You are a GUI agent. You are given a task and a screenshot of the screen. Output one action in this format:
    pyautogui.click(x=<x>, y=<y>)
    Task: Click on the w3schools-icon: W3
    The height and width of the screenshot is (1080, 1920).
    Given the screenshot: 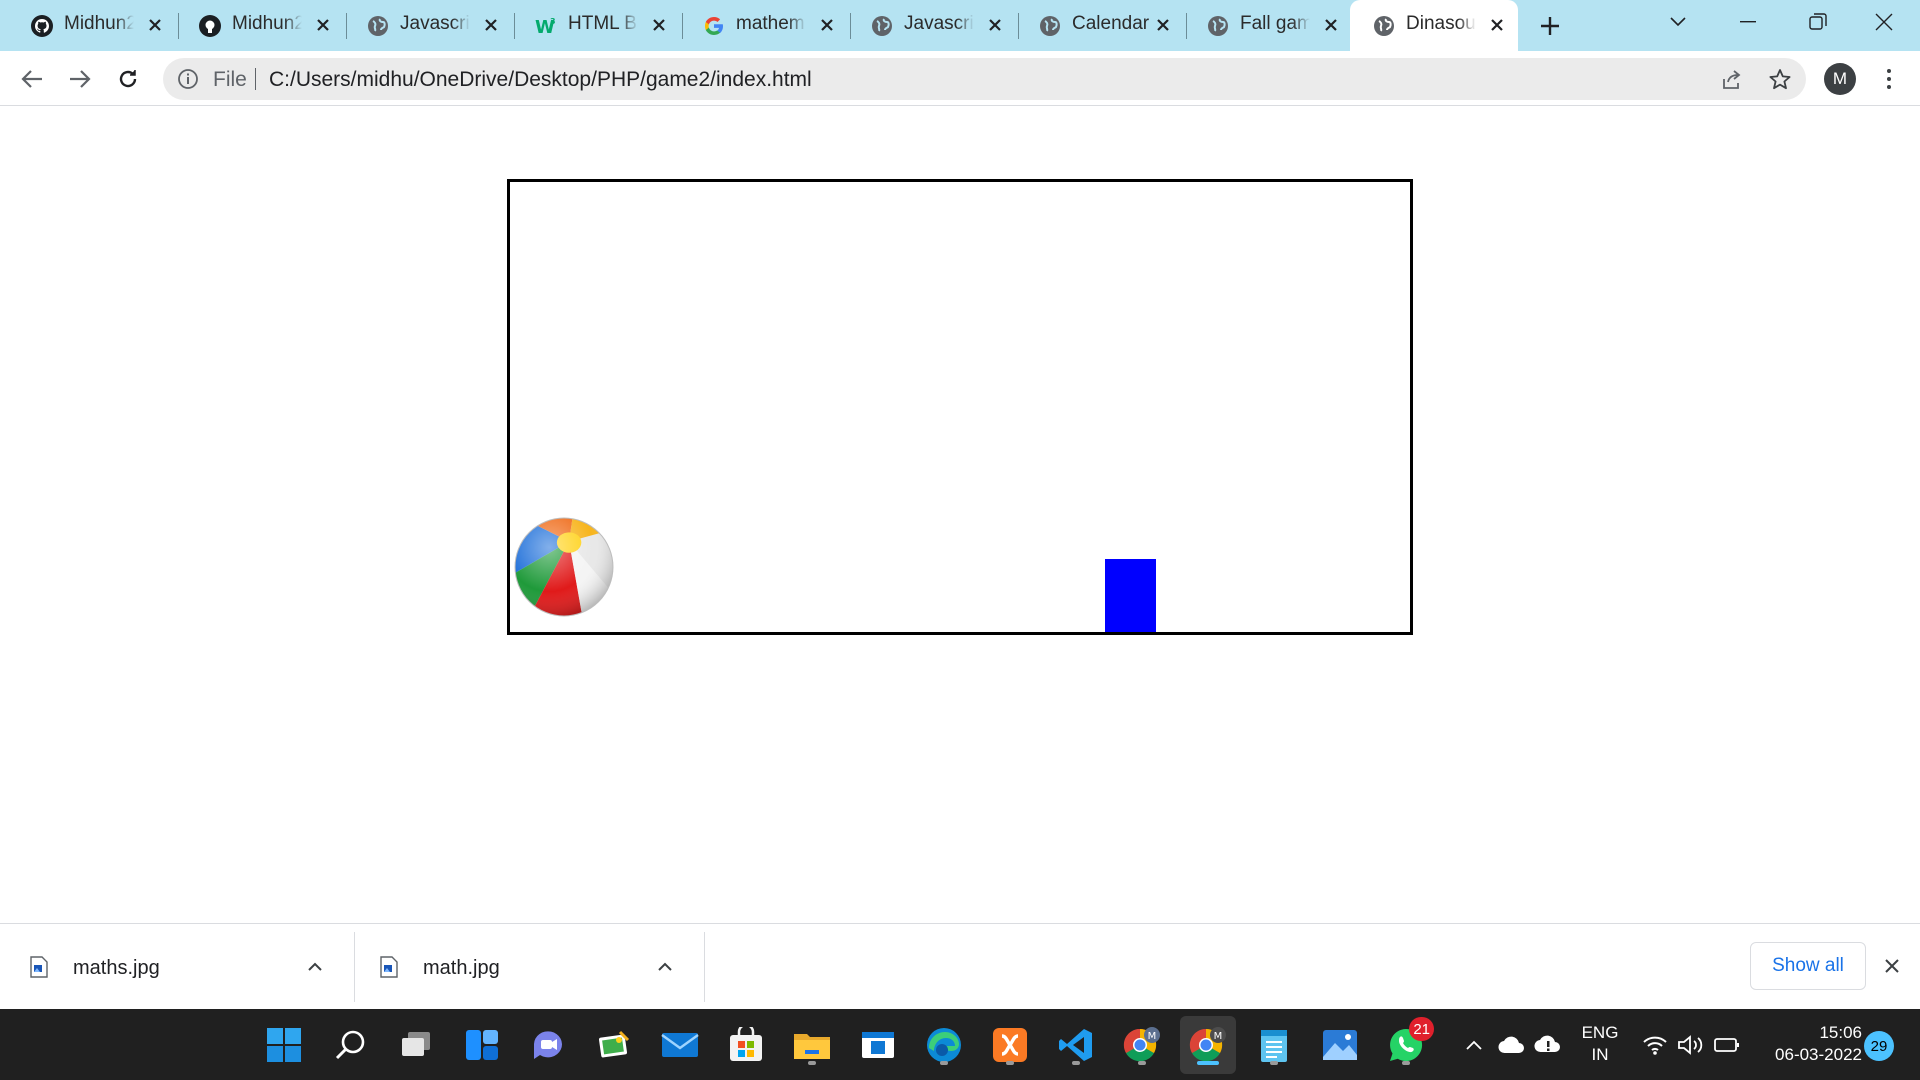 What is the action you would take?
    pyautogui.click(x=545, y=27)
    